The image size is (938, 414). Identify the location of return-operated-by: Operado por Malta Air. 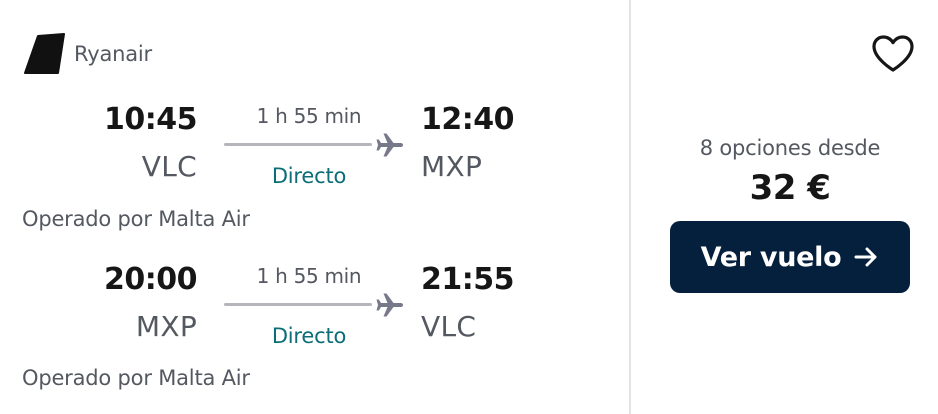
(136, 378).